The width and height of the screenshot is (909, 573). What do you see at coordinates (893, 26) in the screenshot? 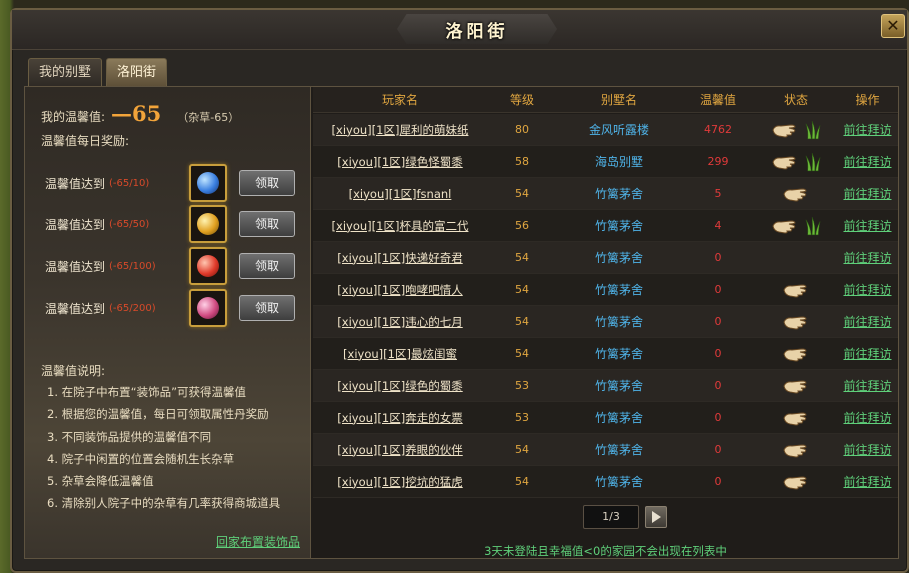
I see `close-button: ✕` at bounding box center [893, 26].